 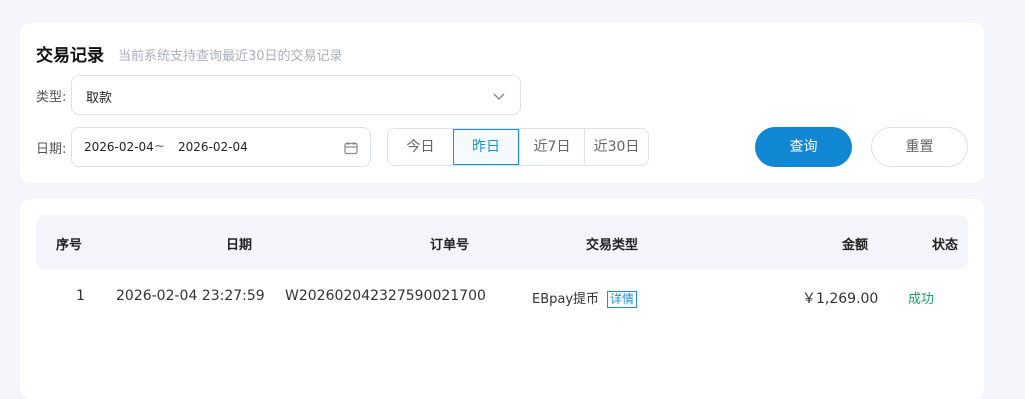 What do you see at coordinates (840, 299) in the screenshot?
I see `row-amount: ￥1,269.00` at bounding box center [840, 299].